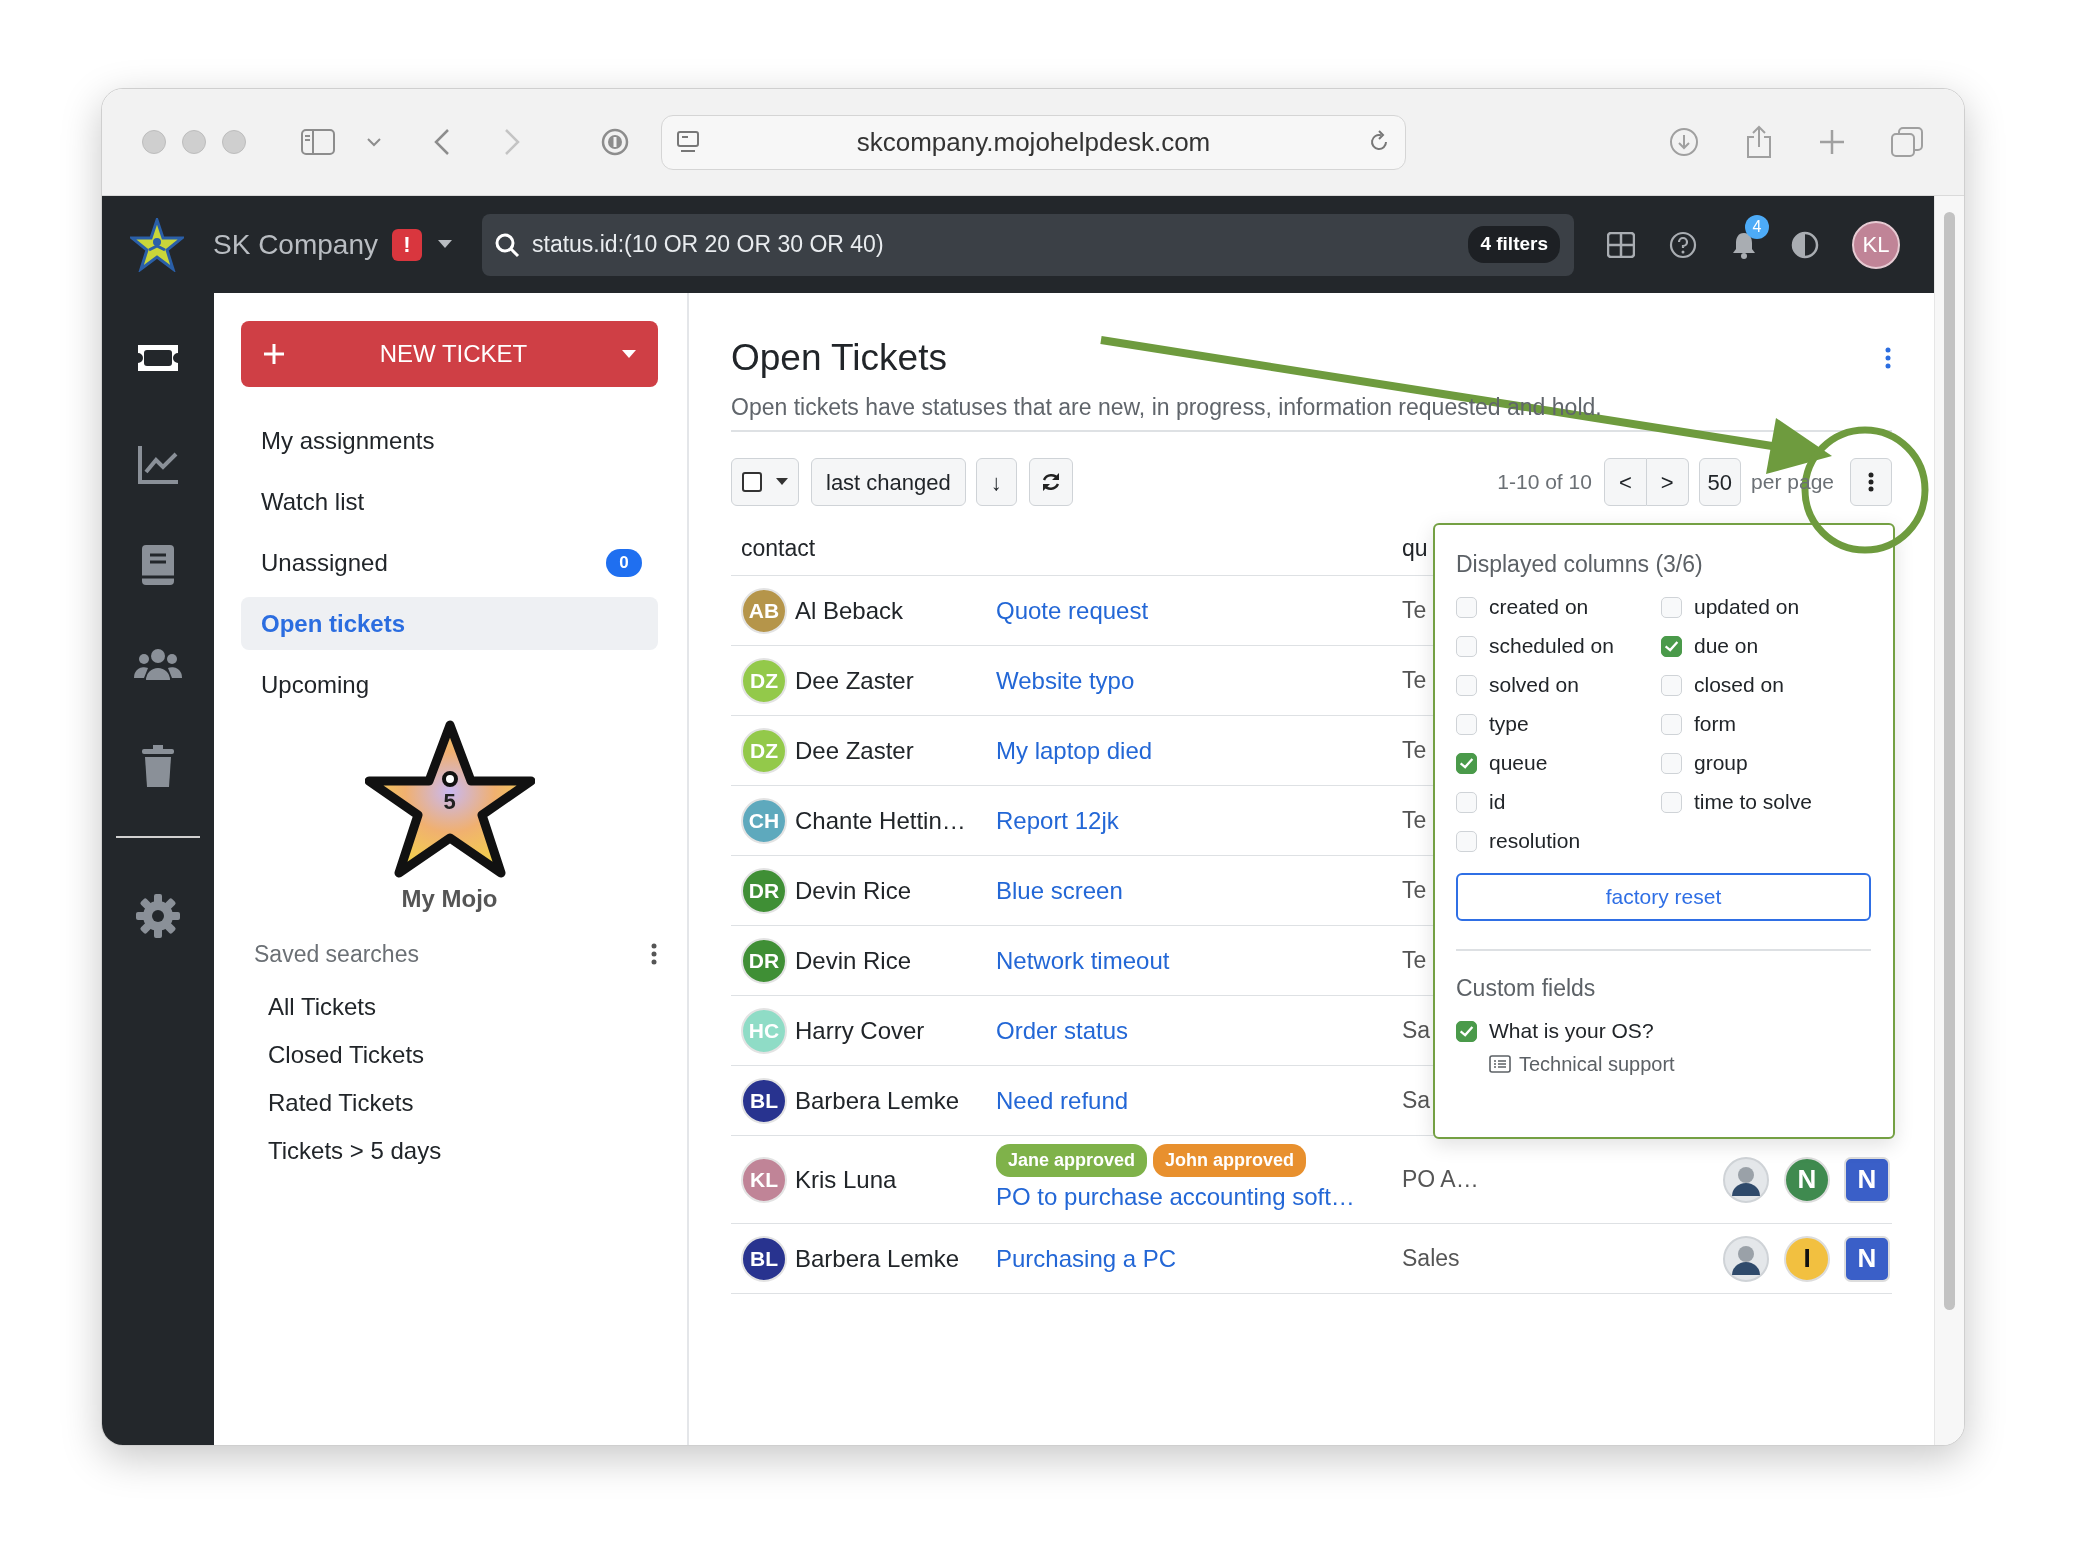 This screenshot has width=2076, height=1562. I want to click on mojo-label: My Mojo, so click(449, 899).